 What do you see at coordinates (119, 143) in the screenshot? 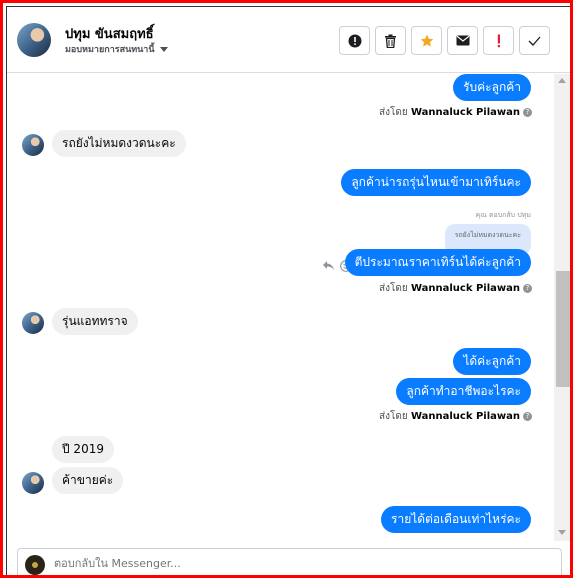
I see `incoming-message: รถยังไม่หมดงวดนะคะ` at bounding box center [119, 143].